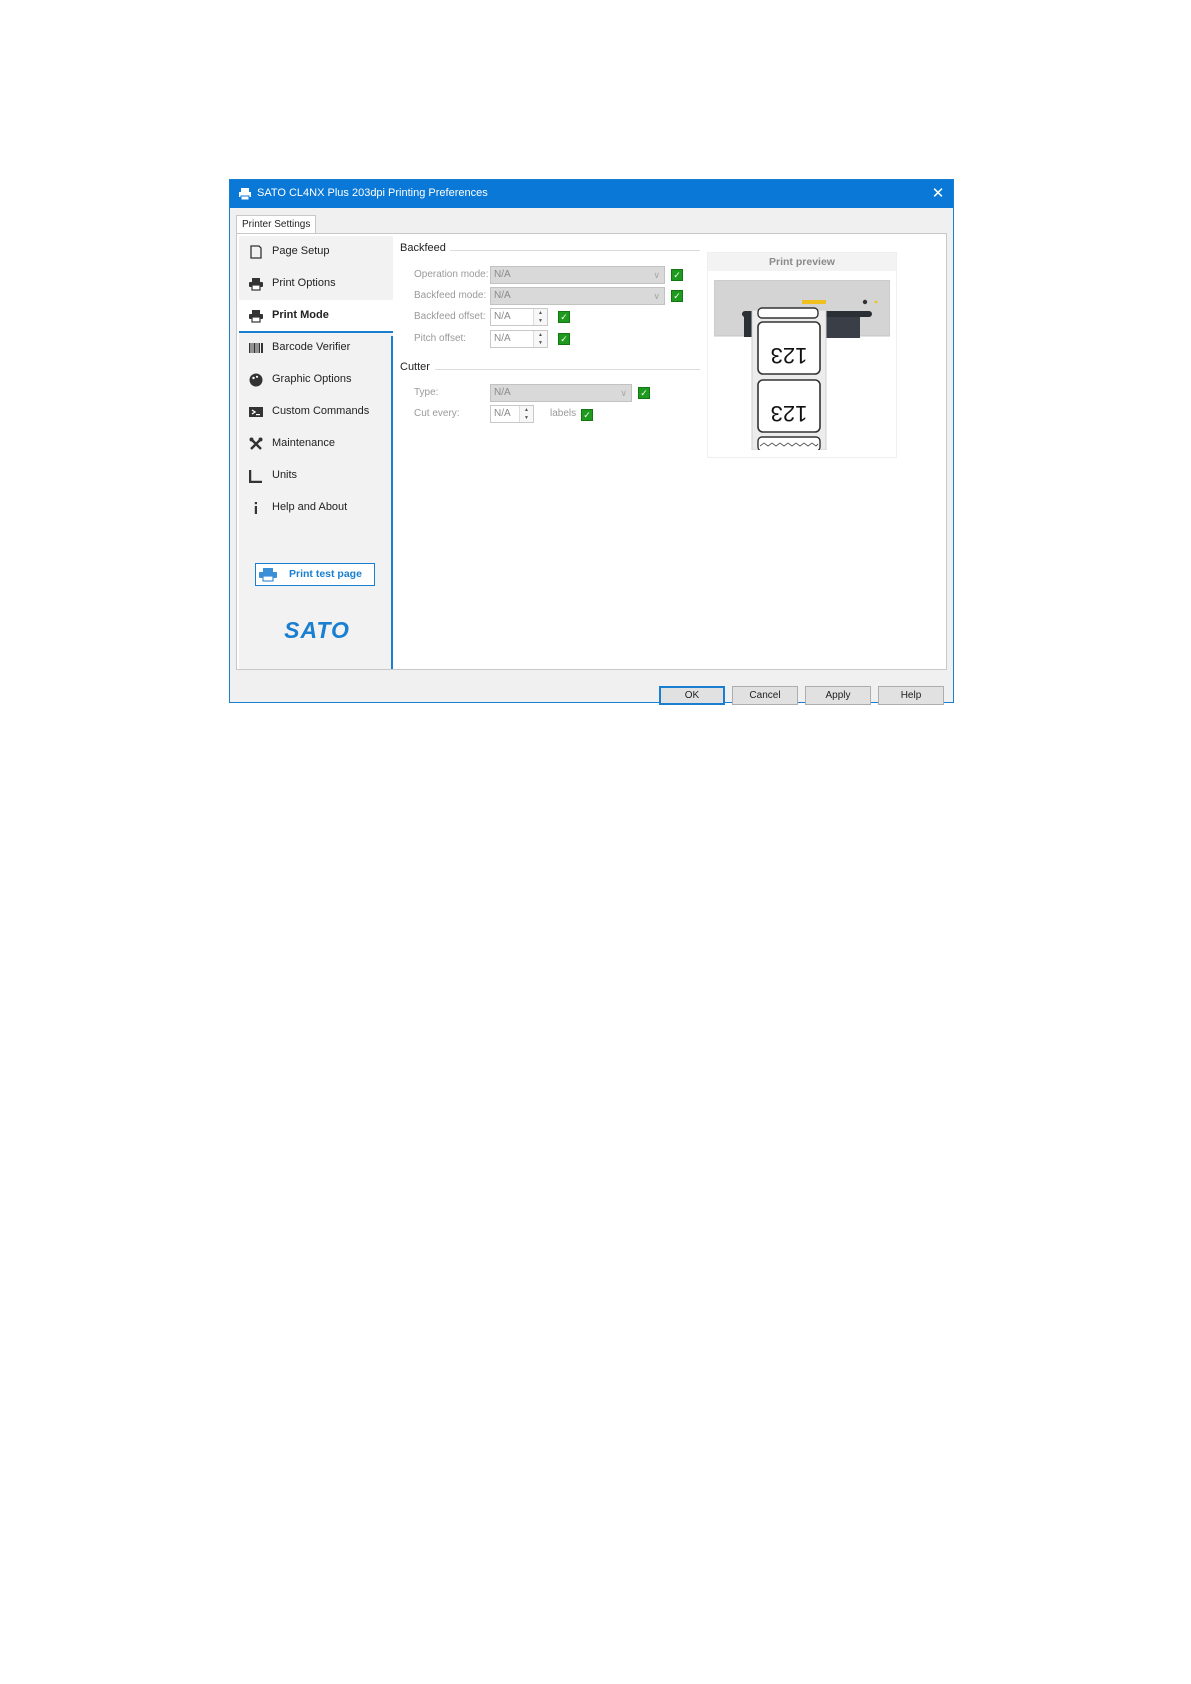 Image resolution: width=1191 pixels, height=1684 pixels. I want to click on cut-every-input: N/A ▲ ▼, so click(512, 414).